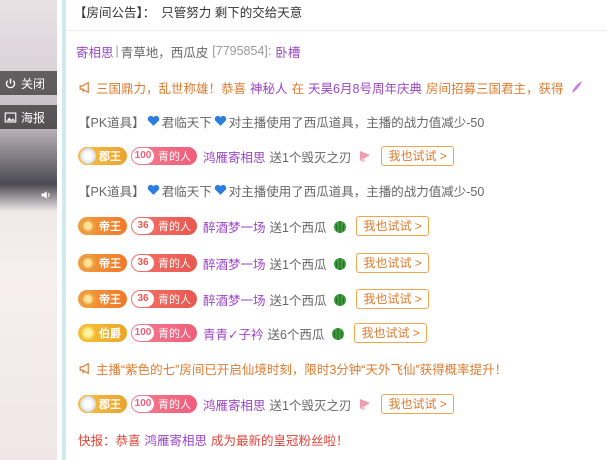 The image size is (607, 460). I want to click on report-button: 海报, so click(28, 117).